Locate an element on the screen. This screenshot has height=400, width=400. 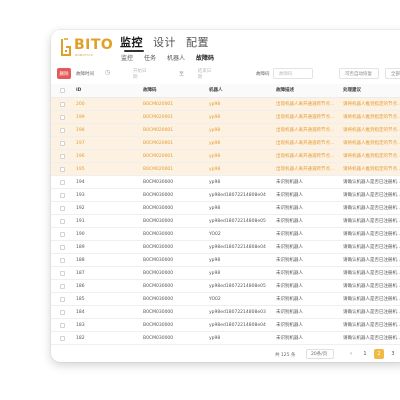
table-header: ID 故障码 机器人 故障描述 处理建议 is located at coordinates (225, 91).